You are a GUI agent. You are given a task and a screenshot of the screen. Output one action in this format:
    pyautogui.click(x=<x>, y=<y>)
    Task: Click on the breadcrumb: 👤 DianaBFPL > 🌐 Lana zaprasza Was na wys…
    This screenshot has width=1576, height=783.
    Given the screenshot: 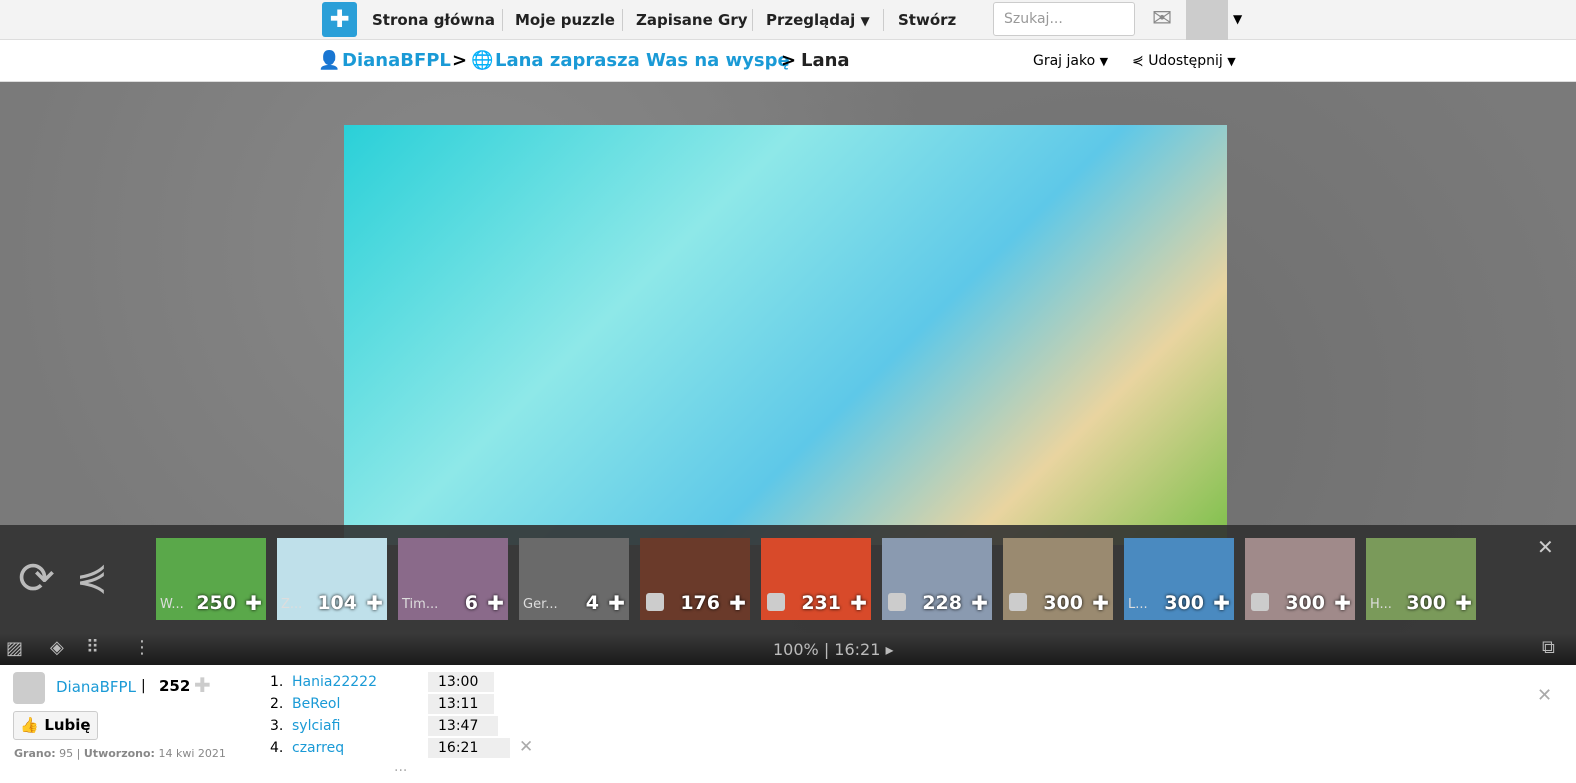 What is the action you would take?
    pyautogui.click(x=788, y=61)
    